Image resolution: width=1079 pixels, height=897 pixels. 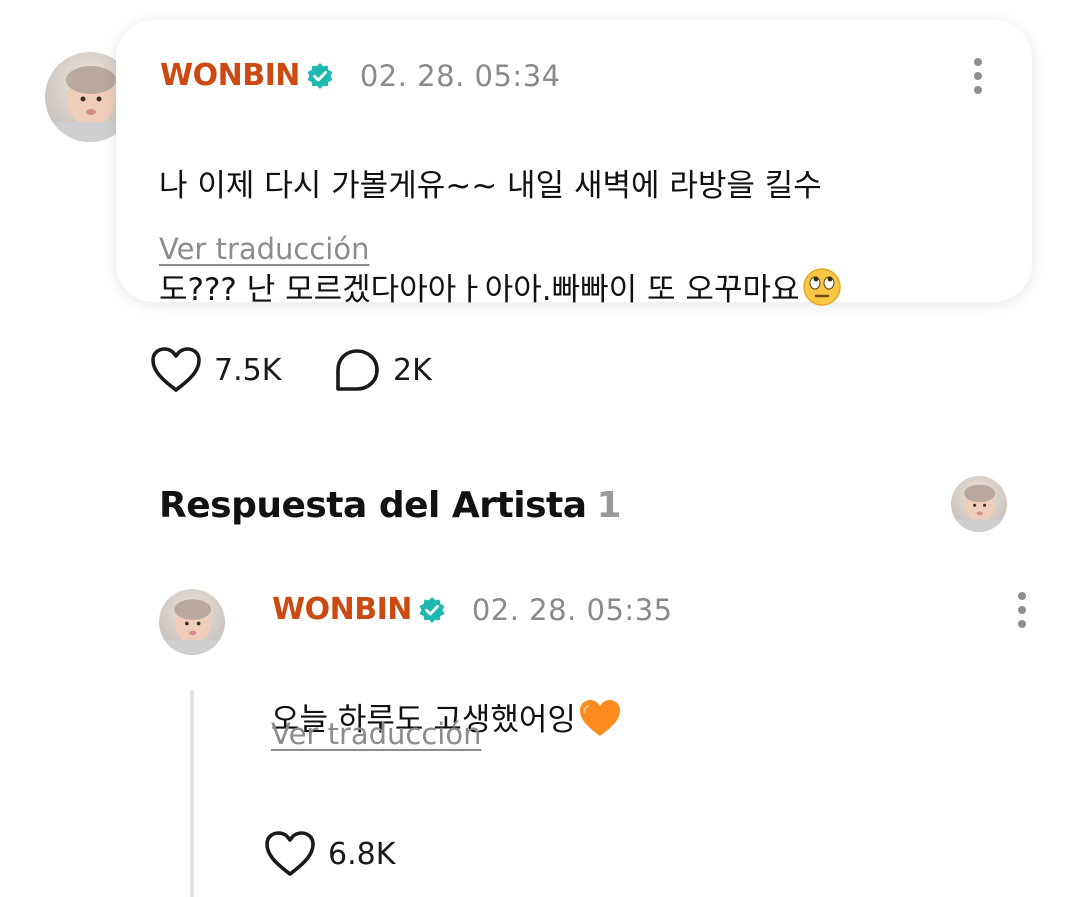 What do you see at coordinates (609, 505) in the screenshot?
I see `artist-replies-count: 1` at bounding box center [609, 505].